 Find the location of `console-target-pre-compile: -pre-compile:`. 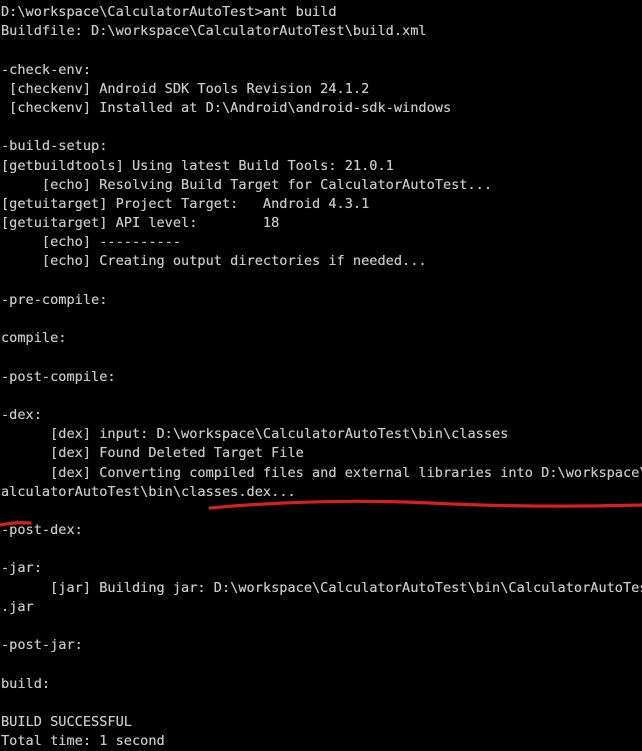

console-target-pre-compile: -pre-compile: is located at coordinates (54, 299).